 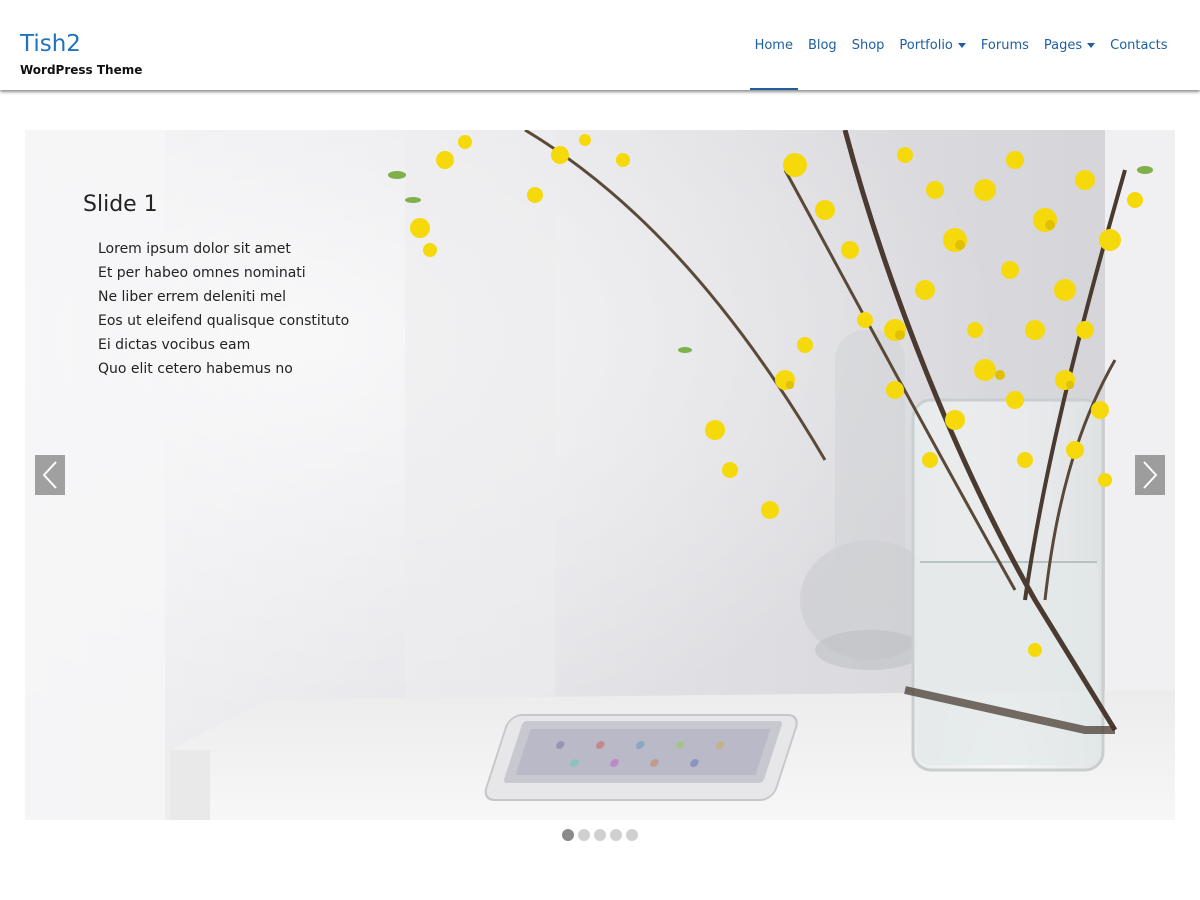 I want to click on chevron-right-icon, so click(x=1150, y=475).